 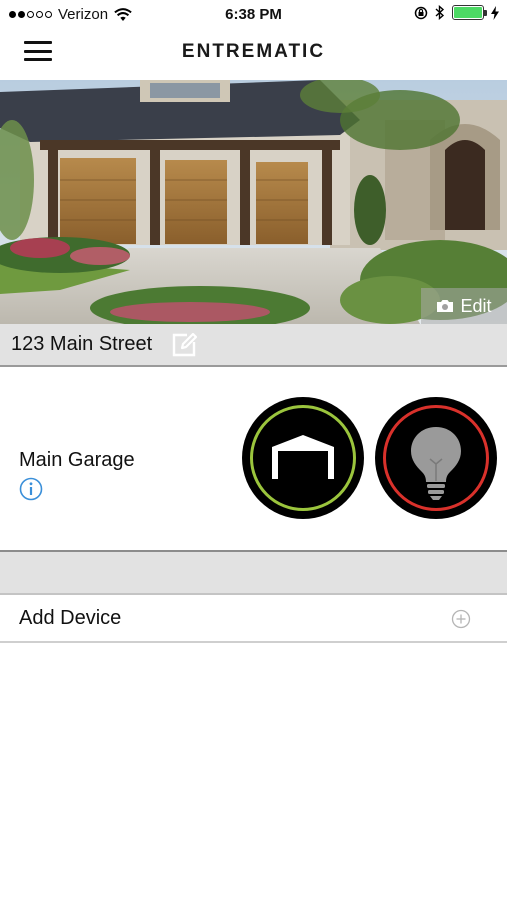 I want to click on status-bar: Verizon 6:38 PM, so click(x=253, y=15).